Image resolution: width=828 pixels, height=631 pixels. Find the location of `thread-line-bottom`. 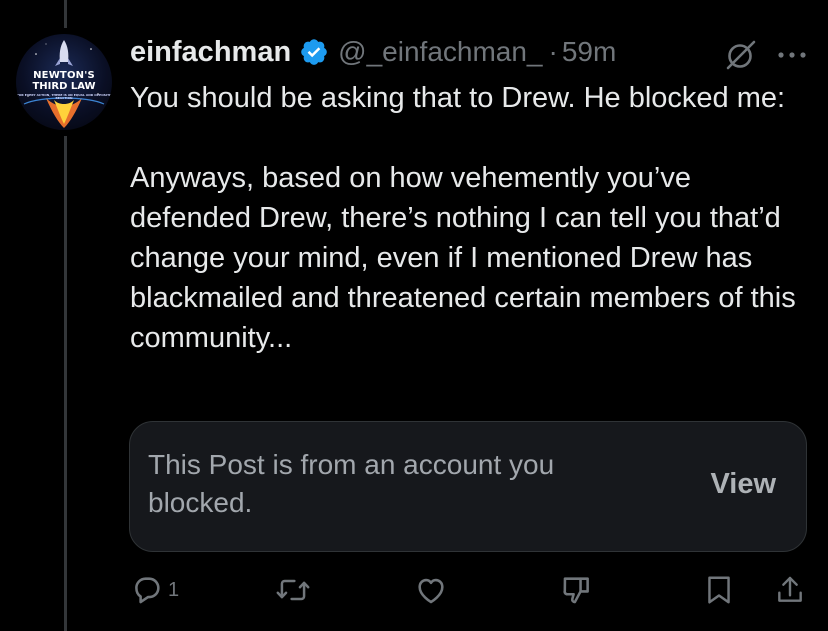

thread-line-bottom is located at coordinates (65, 383).